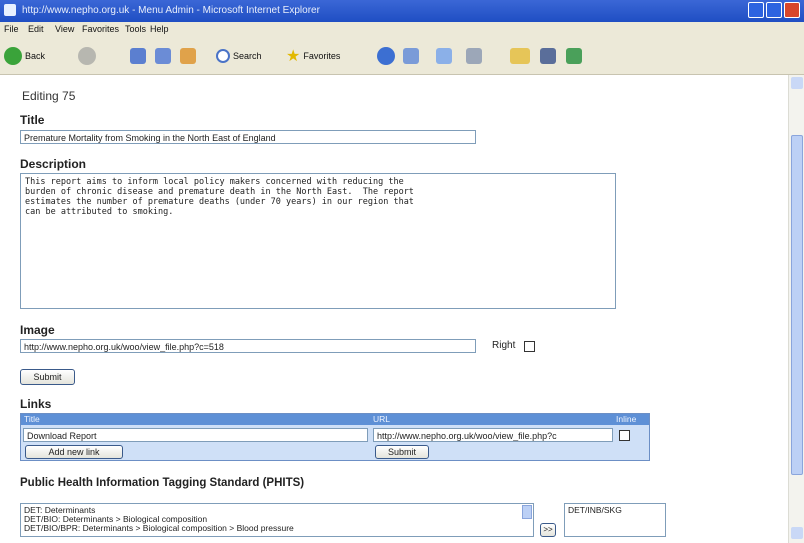 This screenshot has height=543, width=804. Describe the element at coordinates (53, 164) in the screenshot. I see `description-heading: Description` at that location.